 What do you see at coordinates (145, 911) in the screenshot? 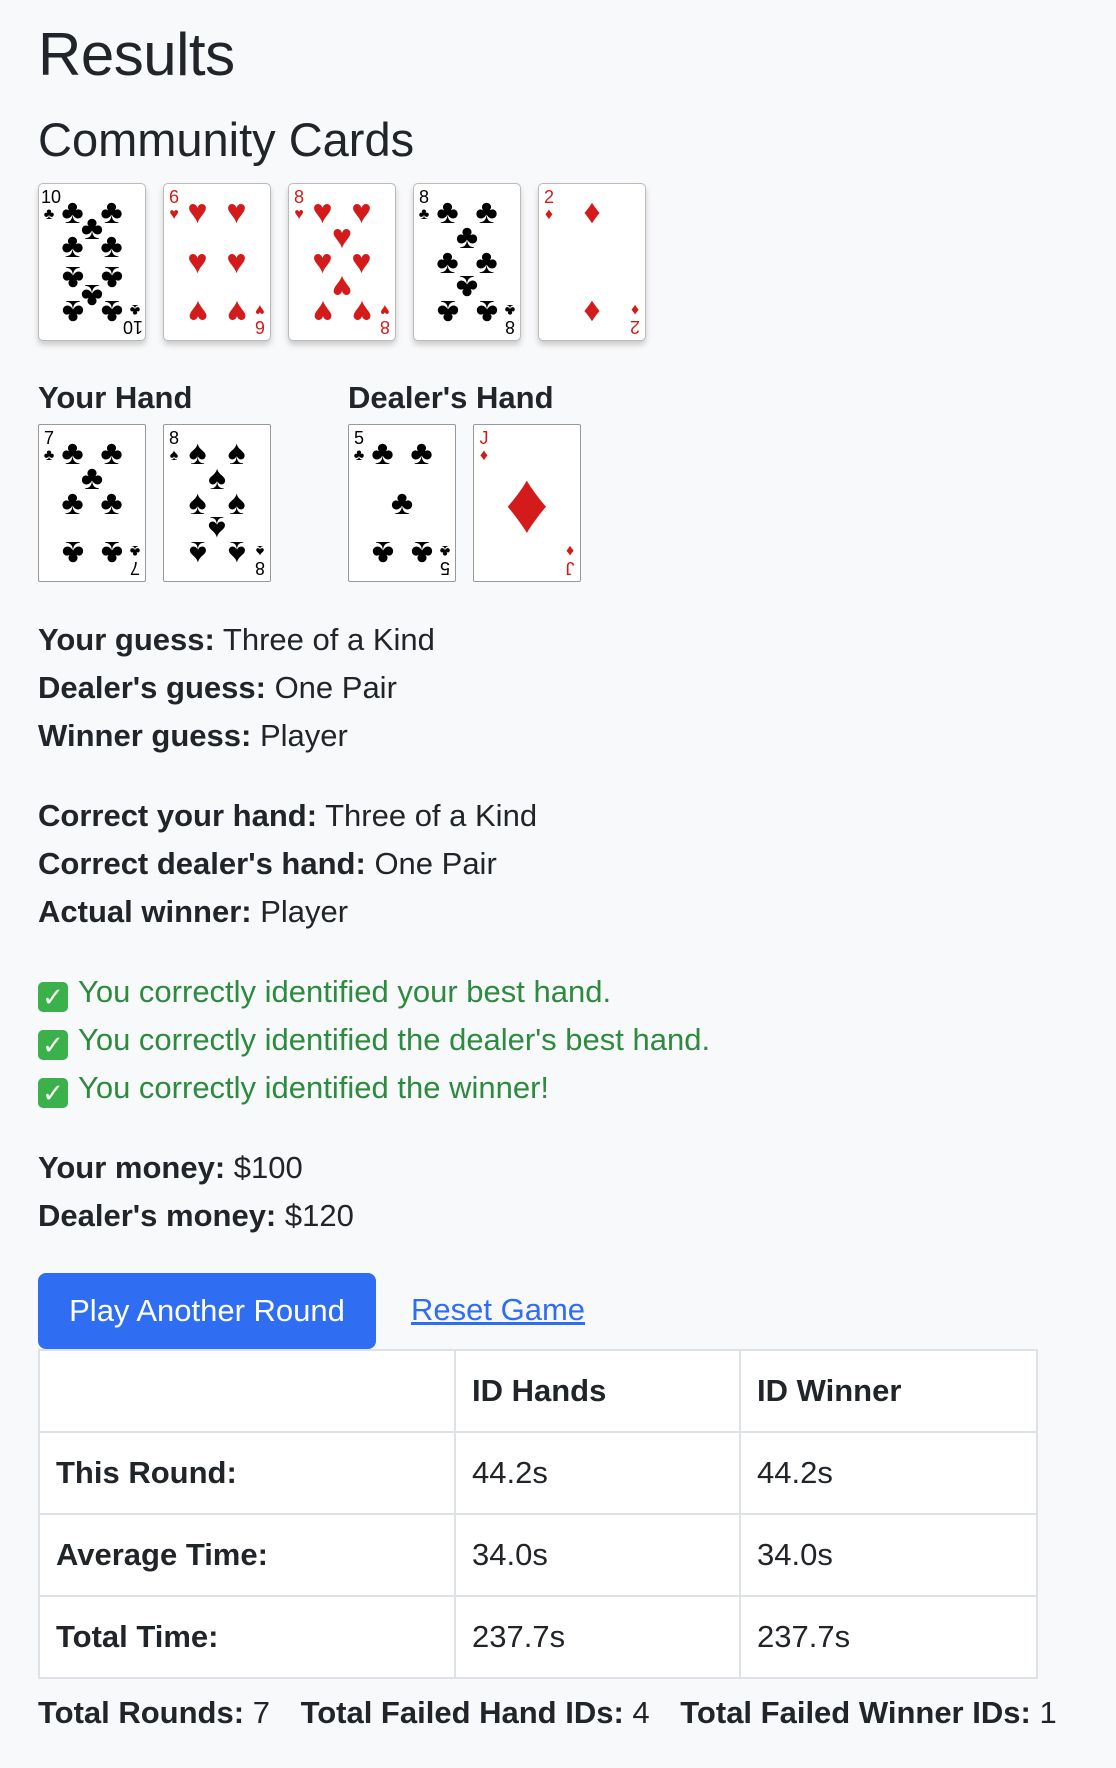
I see `actual-winner-label: Actual winner:` at bounding box center [145, 911].